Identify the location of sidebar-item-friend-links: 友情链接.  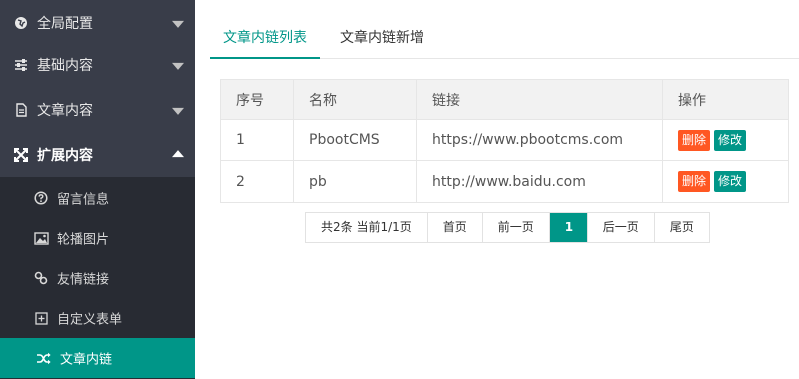
(97, 278).